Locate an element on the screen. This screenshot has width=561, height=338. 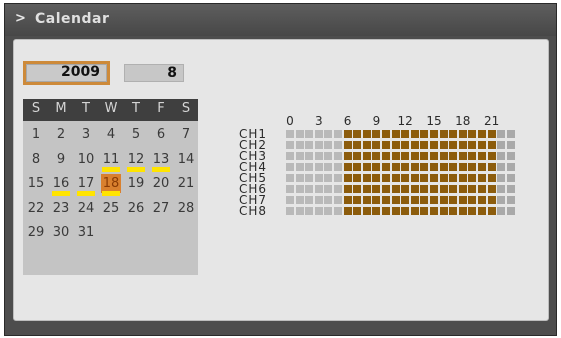
calendar-day: 3 is located at coordinates (86, 134).